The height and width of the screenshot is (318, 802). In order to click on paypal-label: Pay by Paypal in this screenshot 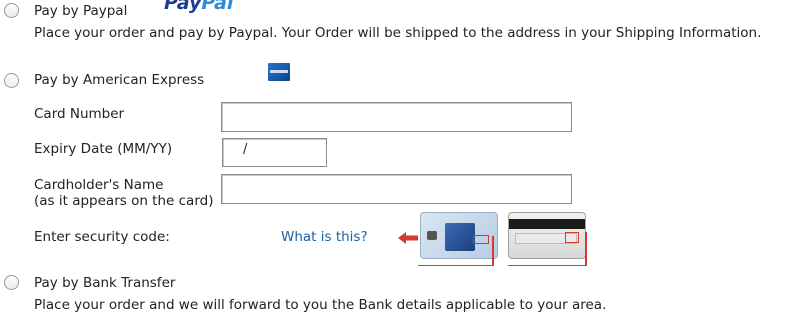, I will do `click(80, 11)`.